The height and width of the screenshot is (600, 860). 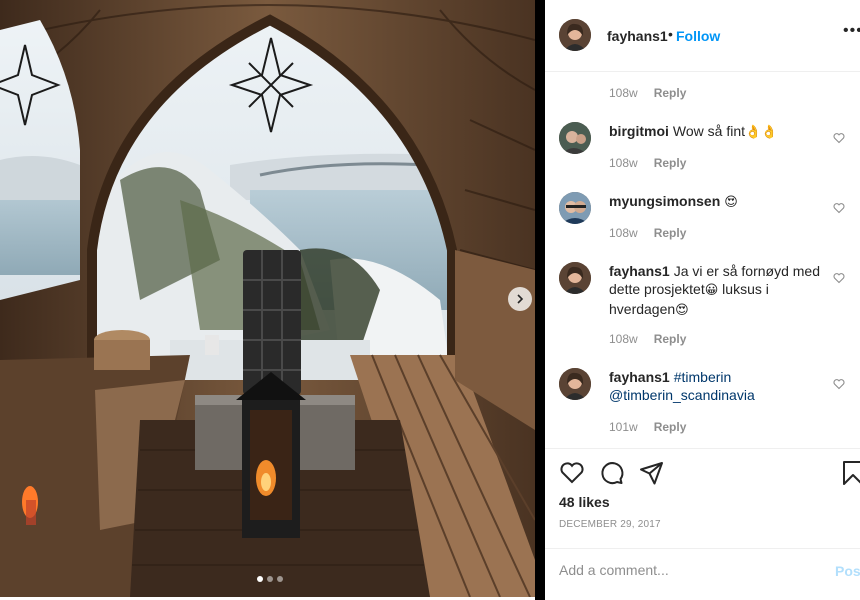 What do you see at coordinates (709, 474) in the screenshot?
I see `post-actions` at bounding box center [709, 474].